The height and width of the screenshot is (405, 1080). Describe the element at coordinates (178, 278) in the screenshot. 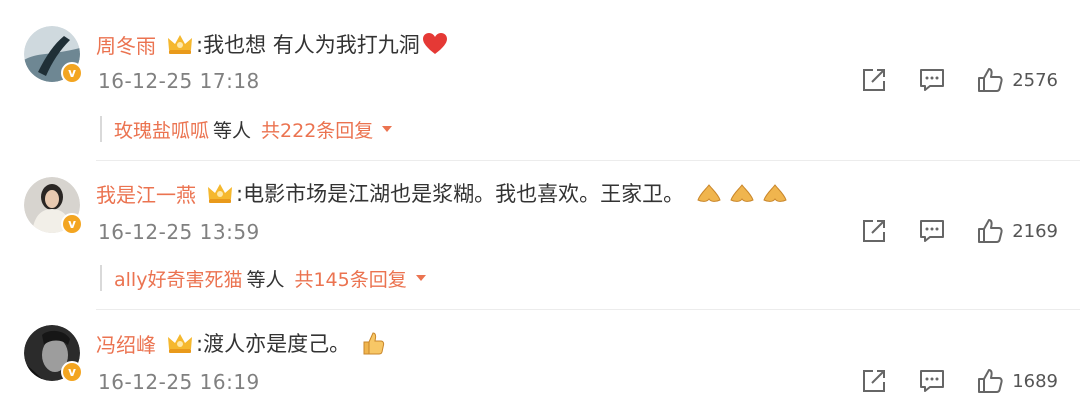

I see `reply-names: ally好奇害死猫` at that location.